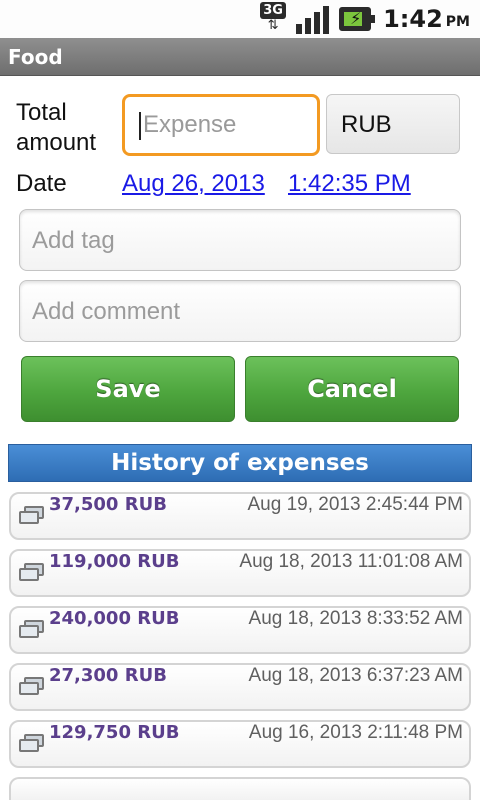  What do you see at coordinates (352, 389) in the screenshot?
I see `cancel-button: Cancel` at bounding box center [352, 389].